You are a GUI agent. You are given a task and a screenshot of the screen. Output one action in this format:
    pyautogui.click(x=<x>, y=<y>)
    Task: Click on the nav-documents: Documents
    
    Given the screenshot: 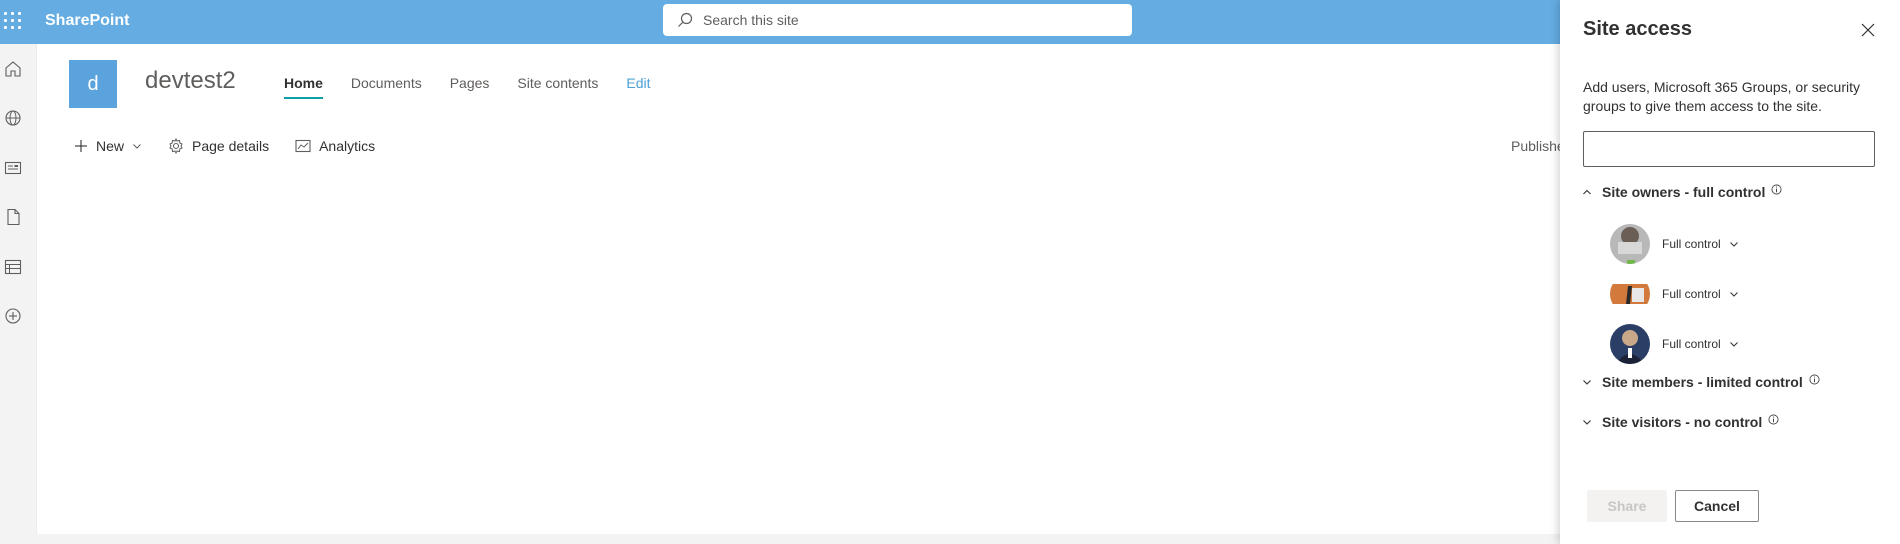 What is the action you would take?
    pyautogui.click(x=386, y=87)
    